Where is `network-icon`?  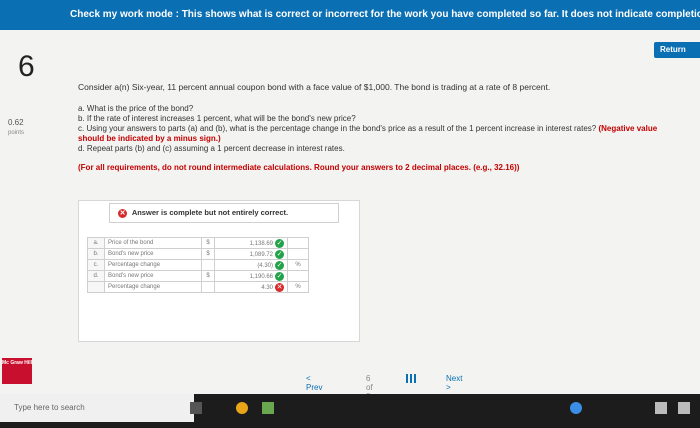
network-icon is located at coordinates (661, 408).